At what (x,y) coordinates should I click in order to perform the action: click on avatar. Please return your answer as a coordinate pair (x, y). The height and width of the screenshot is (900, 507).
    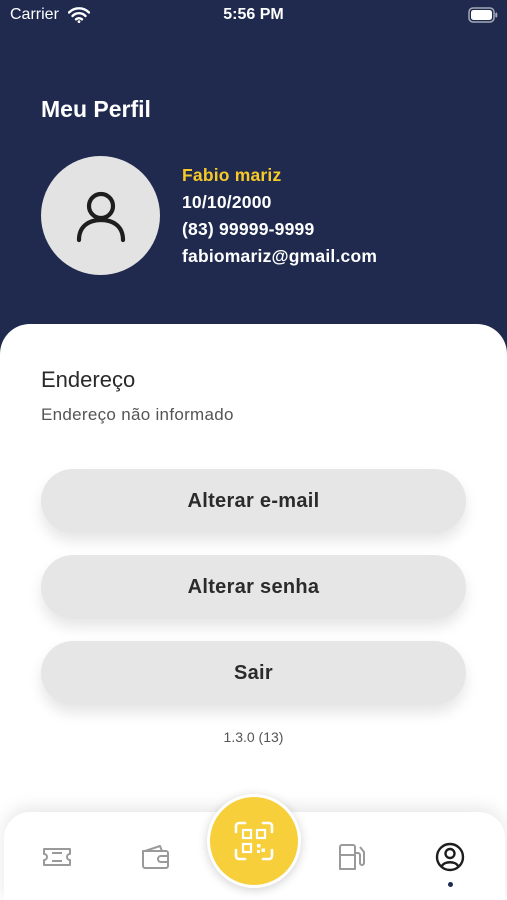
    Looking at the image, I should click on (100, 215).